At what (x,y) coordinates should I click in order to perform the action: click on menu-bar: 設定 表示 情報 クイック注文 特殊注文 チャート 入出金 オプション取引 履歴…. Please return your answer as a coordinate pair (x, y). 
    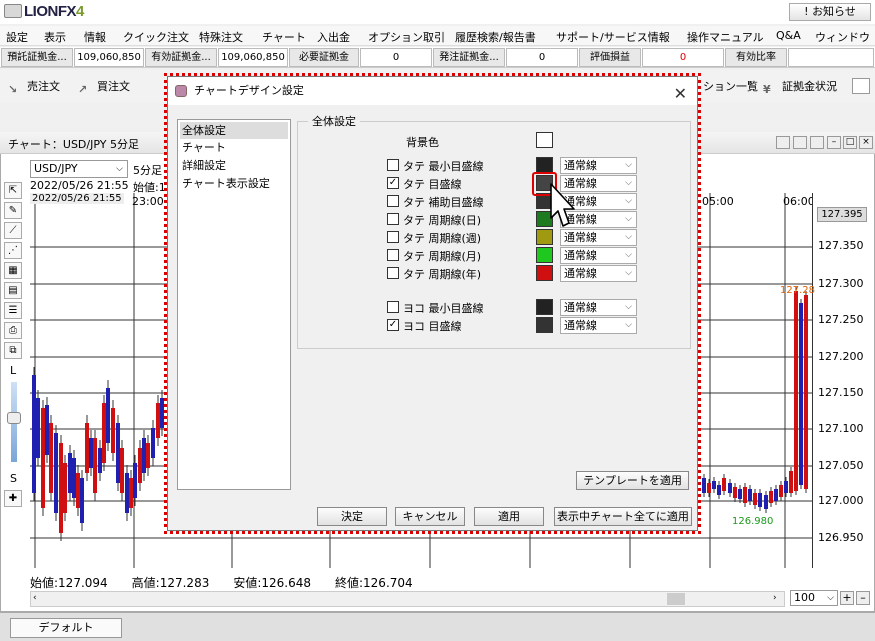
    Looking at the image, I should click on (437, 36).